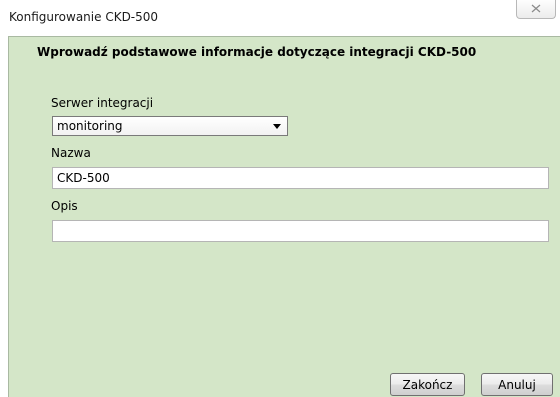 This screenshot has height=397, width=560. I want to click on close-icon, so click(536, 8).